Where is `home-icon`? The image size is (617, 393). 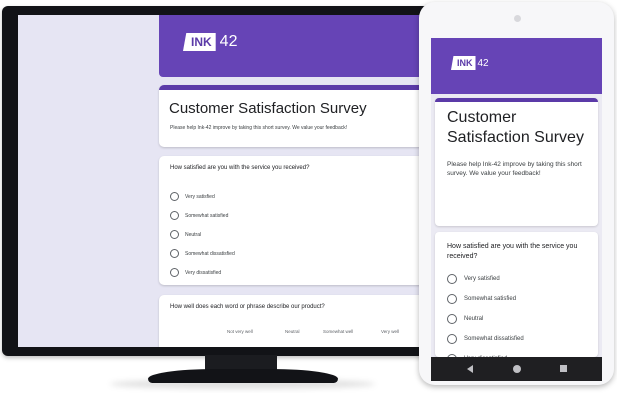 home-icon is located at coordinates (517, 369).